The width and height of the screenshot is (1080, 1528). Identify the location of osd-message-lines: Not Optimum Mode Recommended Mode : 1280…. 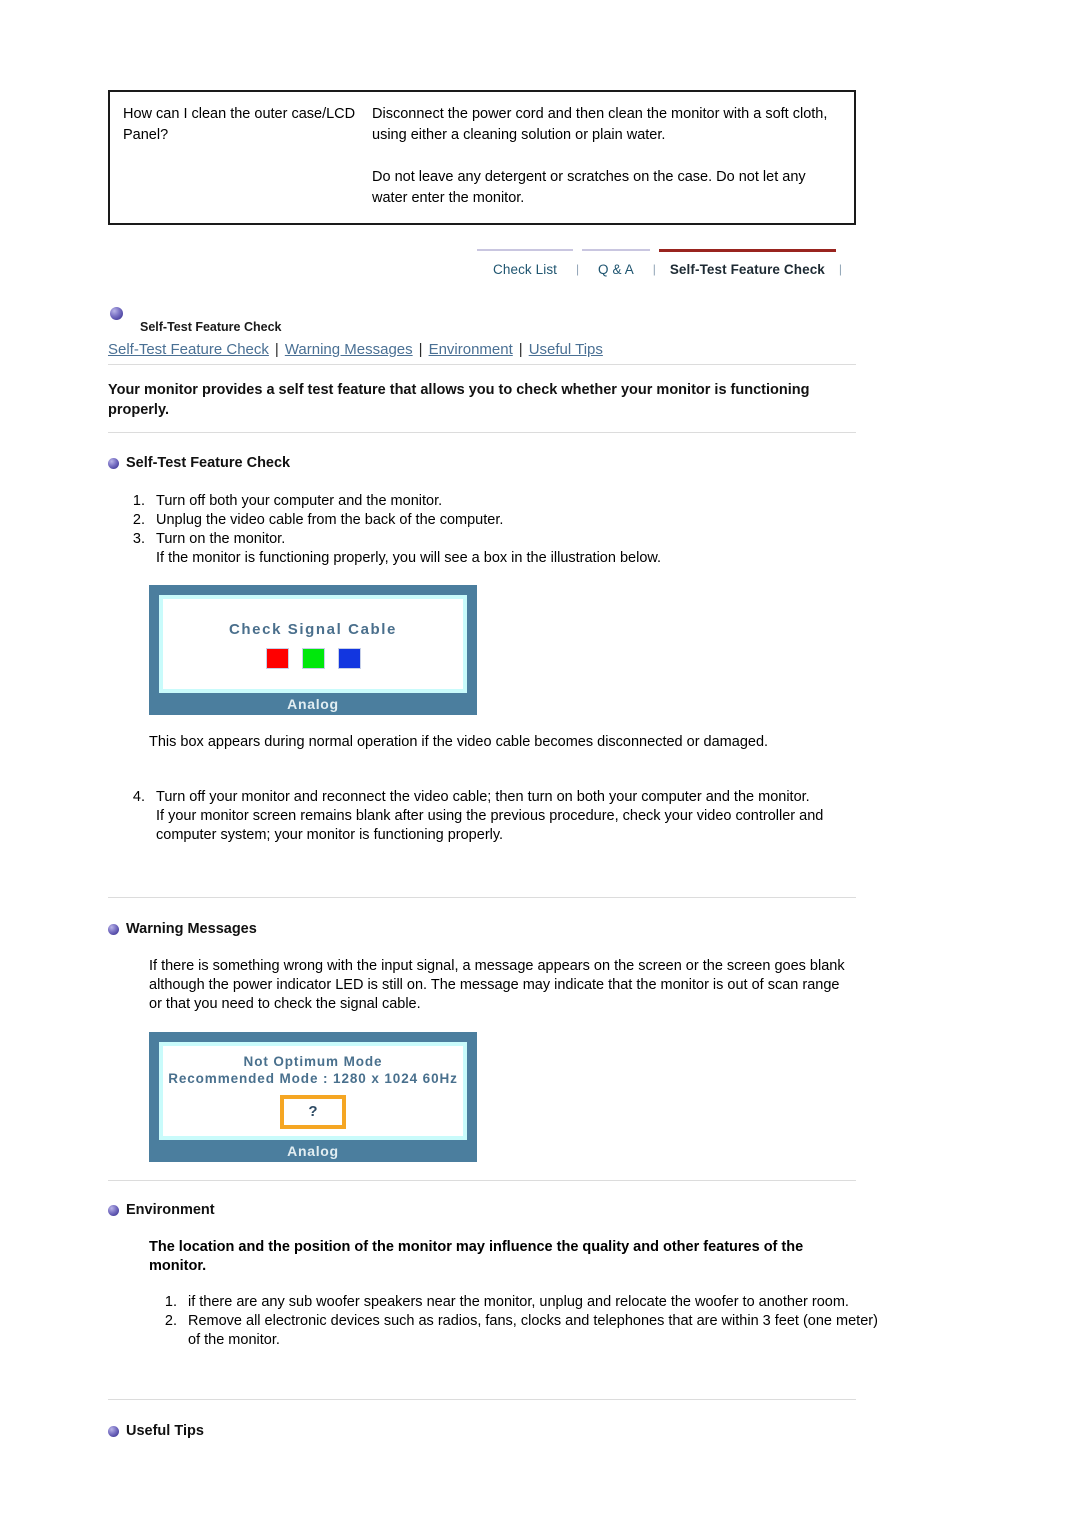
(313, 1070).